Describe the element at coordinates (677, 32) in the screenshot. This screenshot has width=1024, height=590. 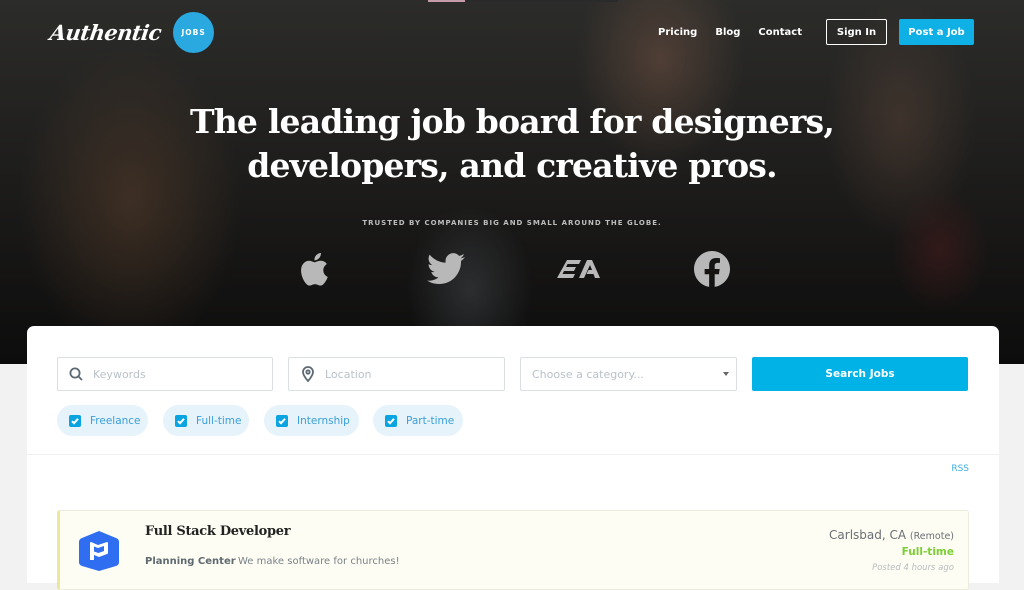
I see `nav-pricing: Pricing` at that location.